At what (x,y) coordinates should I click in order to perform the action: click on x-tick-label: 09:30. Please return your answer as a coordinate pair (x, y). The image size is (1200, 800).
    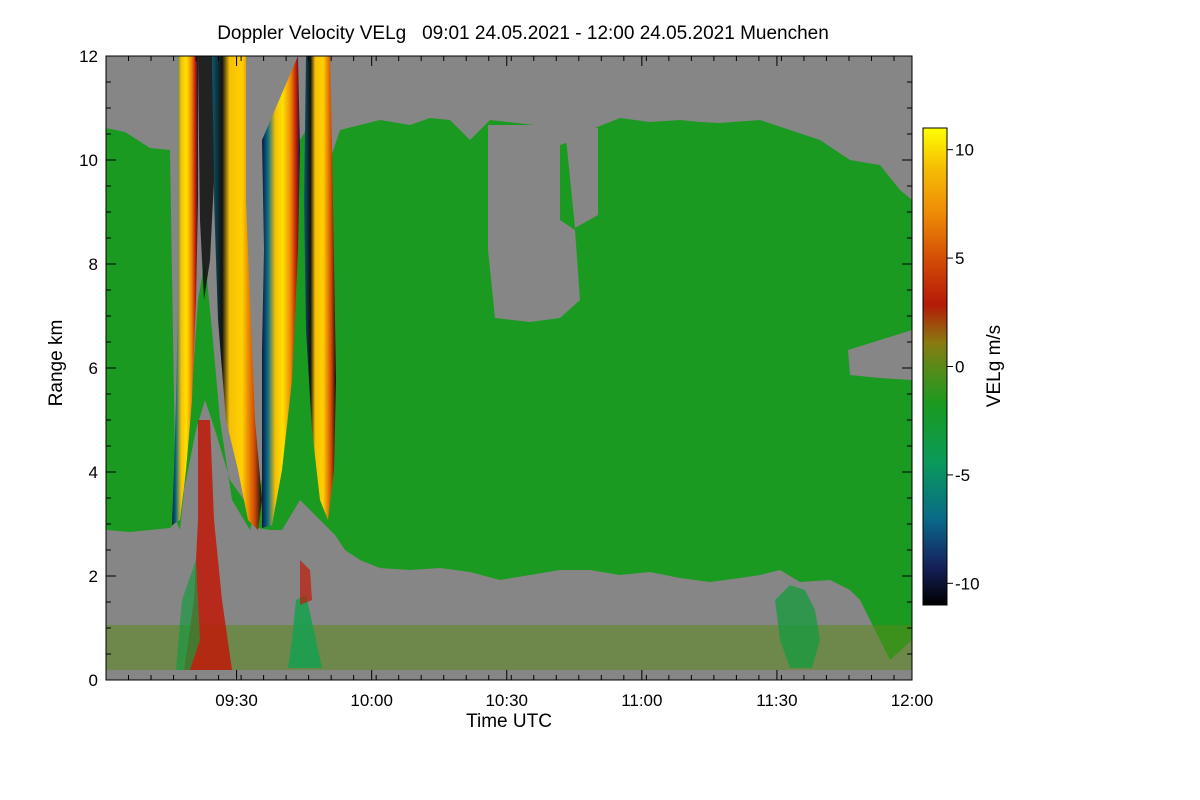
    Looking at the image, I should click on (236, 700).